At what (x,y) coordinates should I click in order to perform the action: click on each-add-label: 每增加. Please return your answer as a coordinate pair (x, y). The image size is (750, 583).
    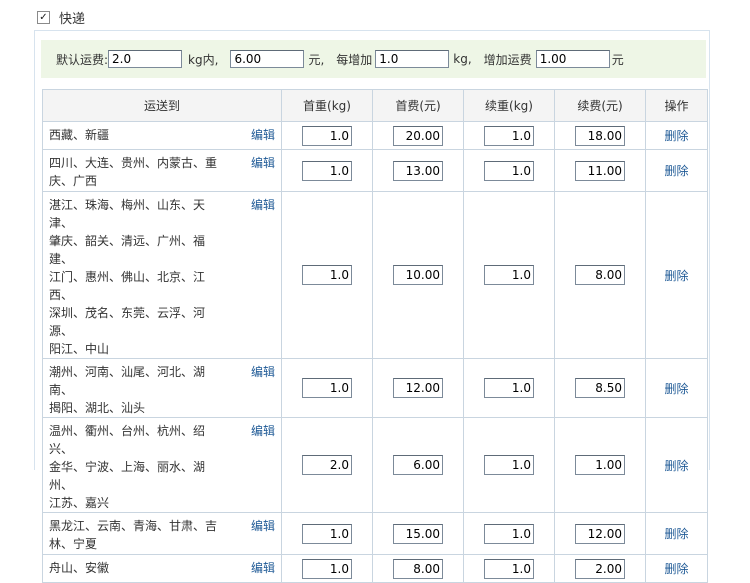
    Looking at the image, I should click on (354, 59).